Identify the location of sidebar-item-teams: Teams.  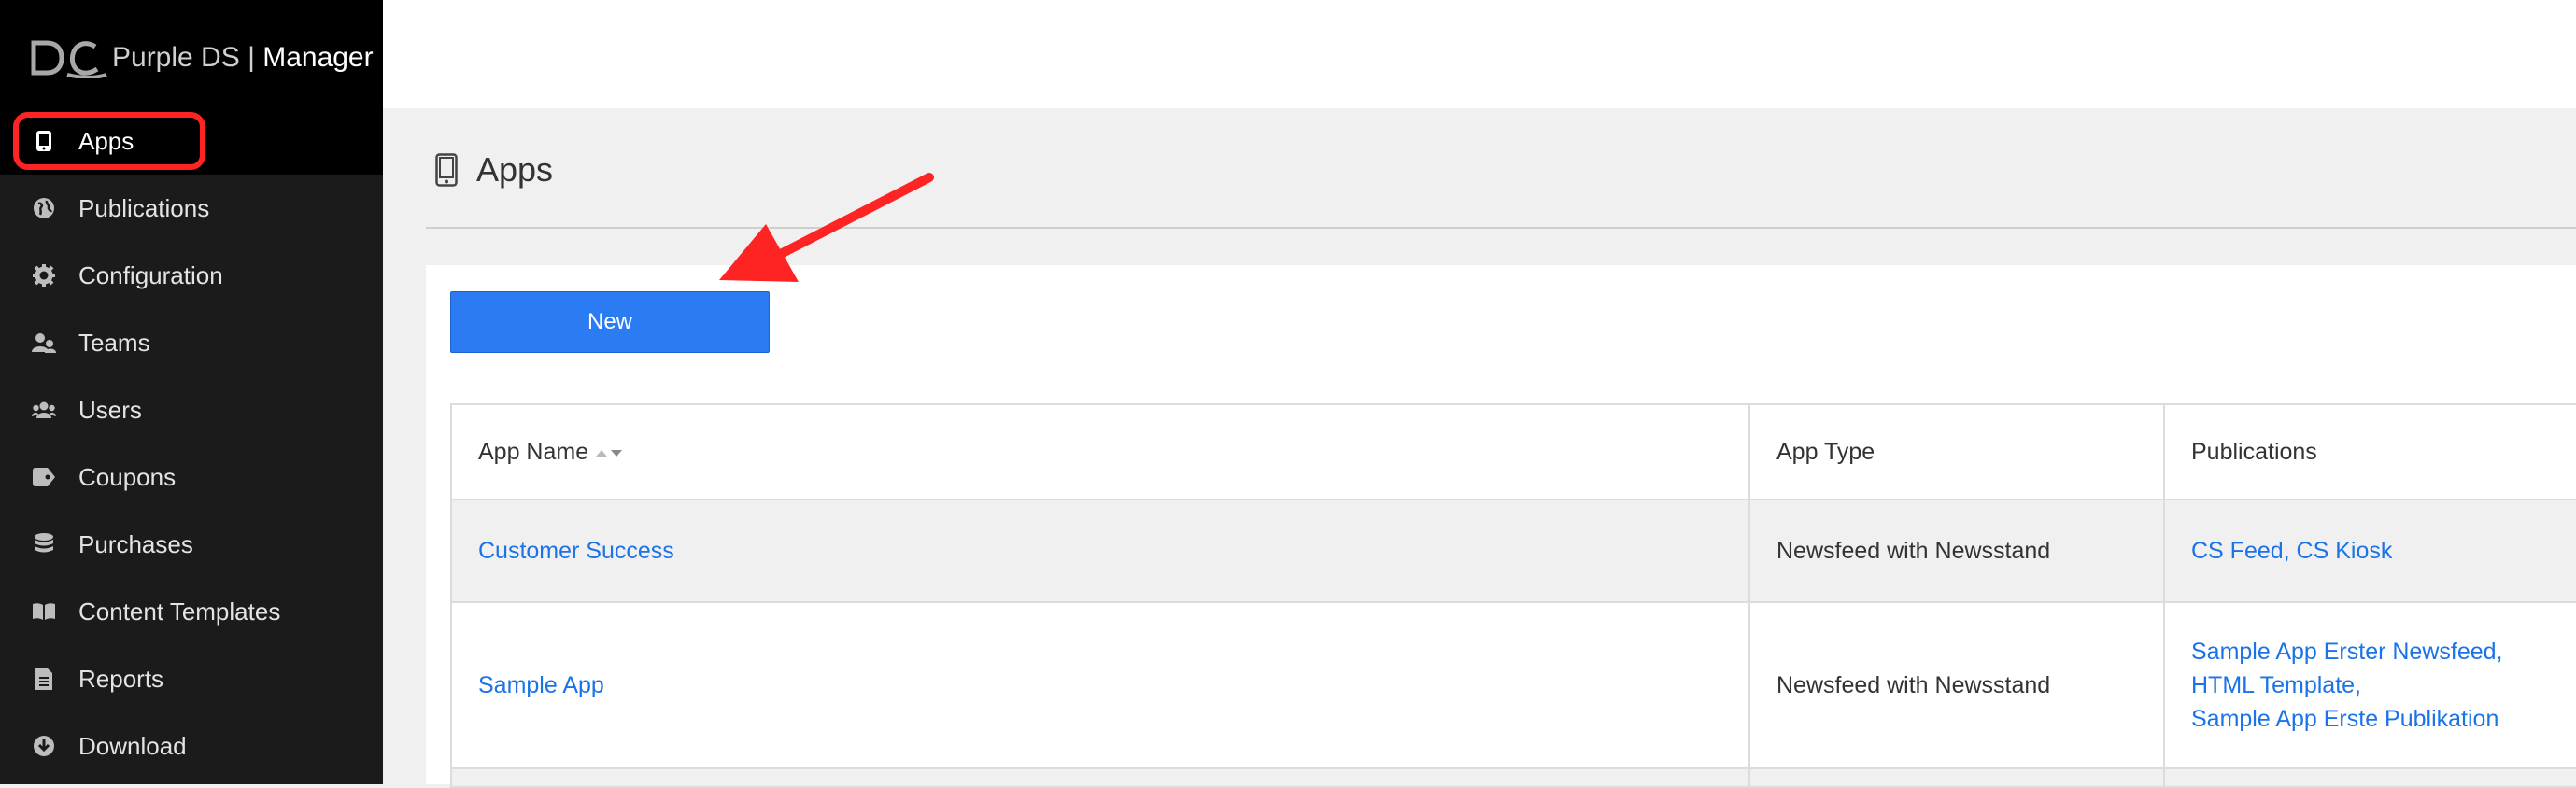
(191, 342).